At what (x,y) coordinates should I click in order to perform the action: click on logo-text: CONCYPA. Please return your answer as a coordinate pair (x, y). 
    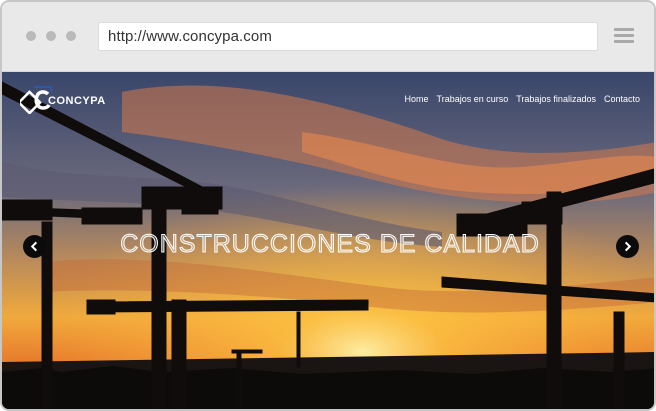
    Looking at the image, I should click on (77, 101).